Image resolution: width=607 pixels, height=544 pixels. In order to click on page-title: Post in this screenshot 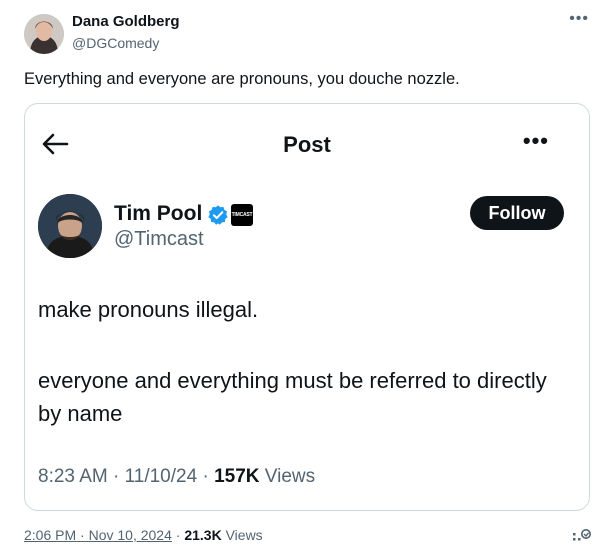, I will do `click(307, 144)`.